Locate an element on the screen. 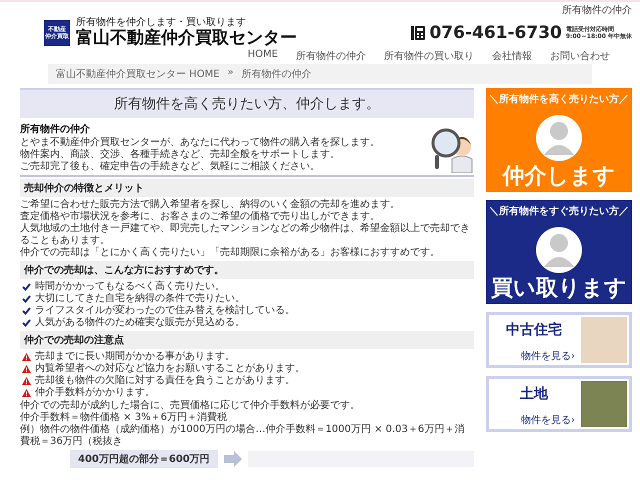  body-text: 物件案内、商談、交渉、各種手続きなど、売却全般をサポートします。 is located at coordinates (180, 154).